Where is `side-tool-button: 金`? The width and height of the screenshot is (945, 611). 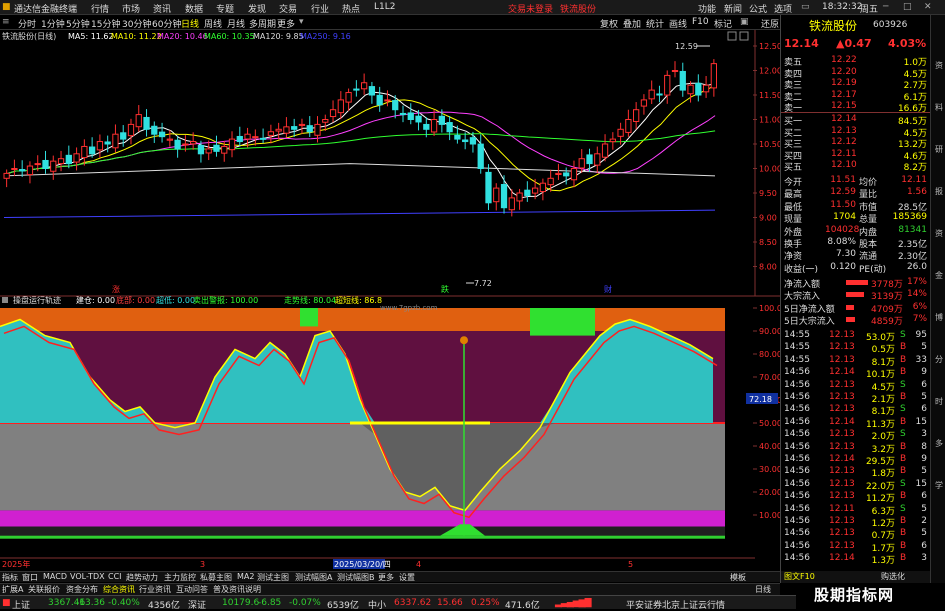 side-tool-button: 金 is located at coordinates (939, 275).